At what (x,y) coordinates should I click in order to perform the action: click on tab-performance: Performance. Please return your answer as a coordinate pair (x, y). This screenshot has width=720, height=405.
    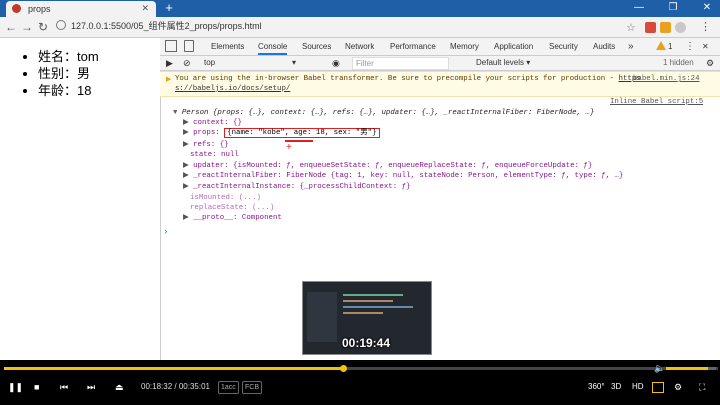
    Looking at the image, I should click on (413, 46).